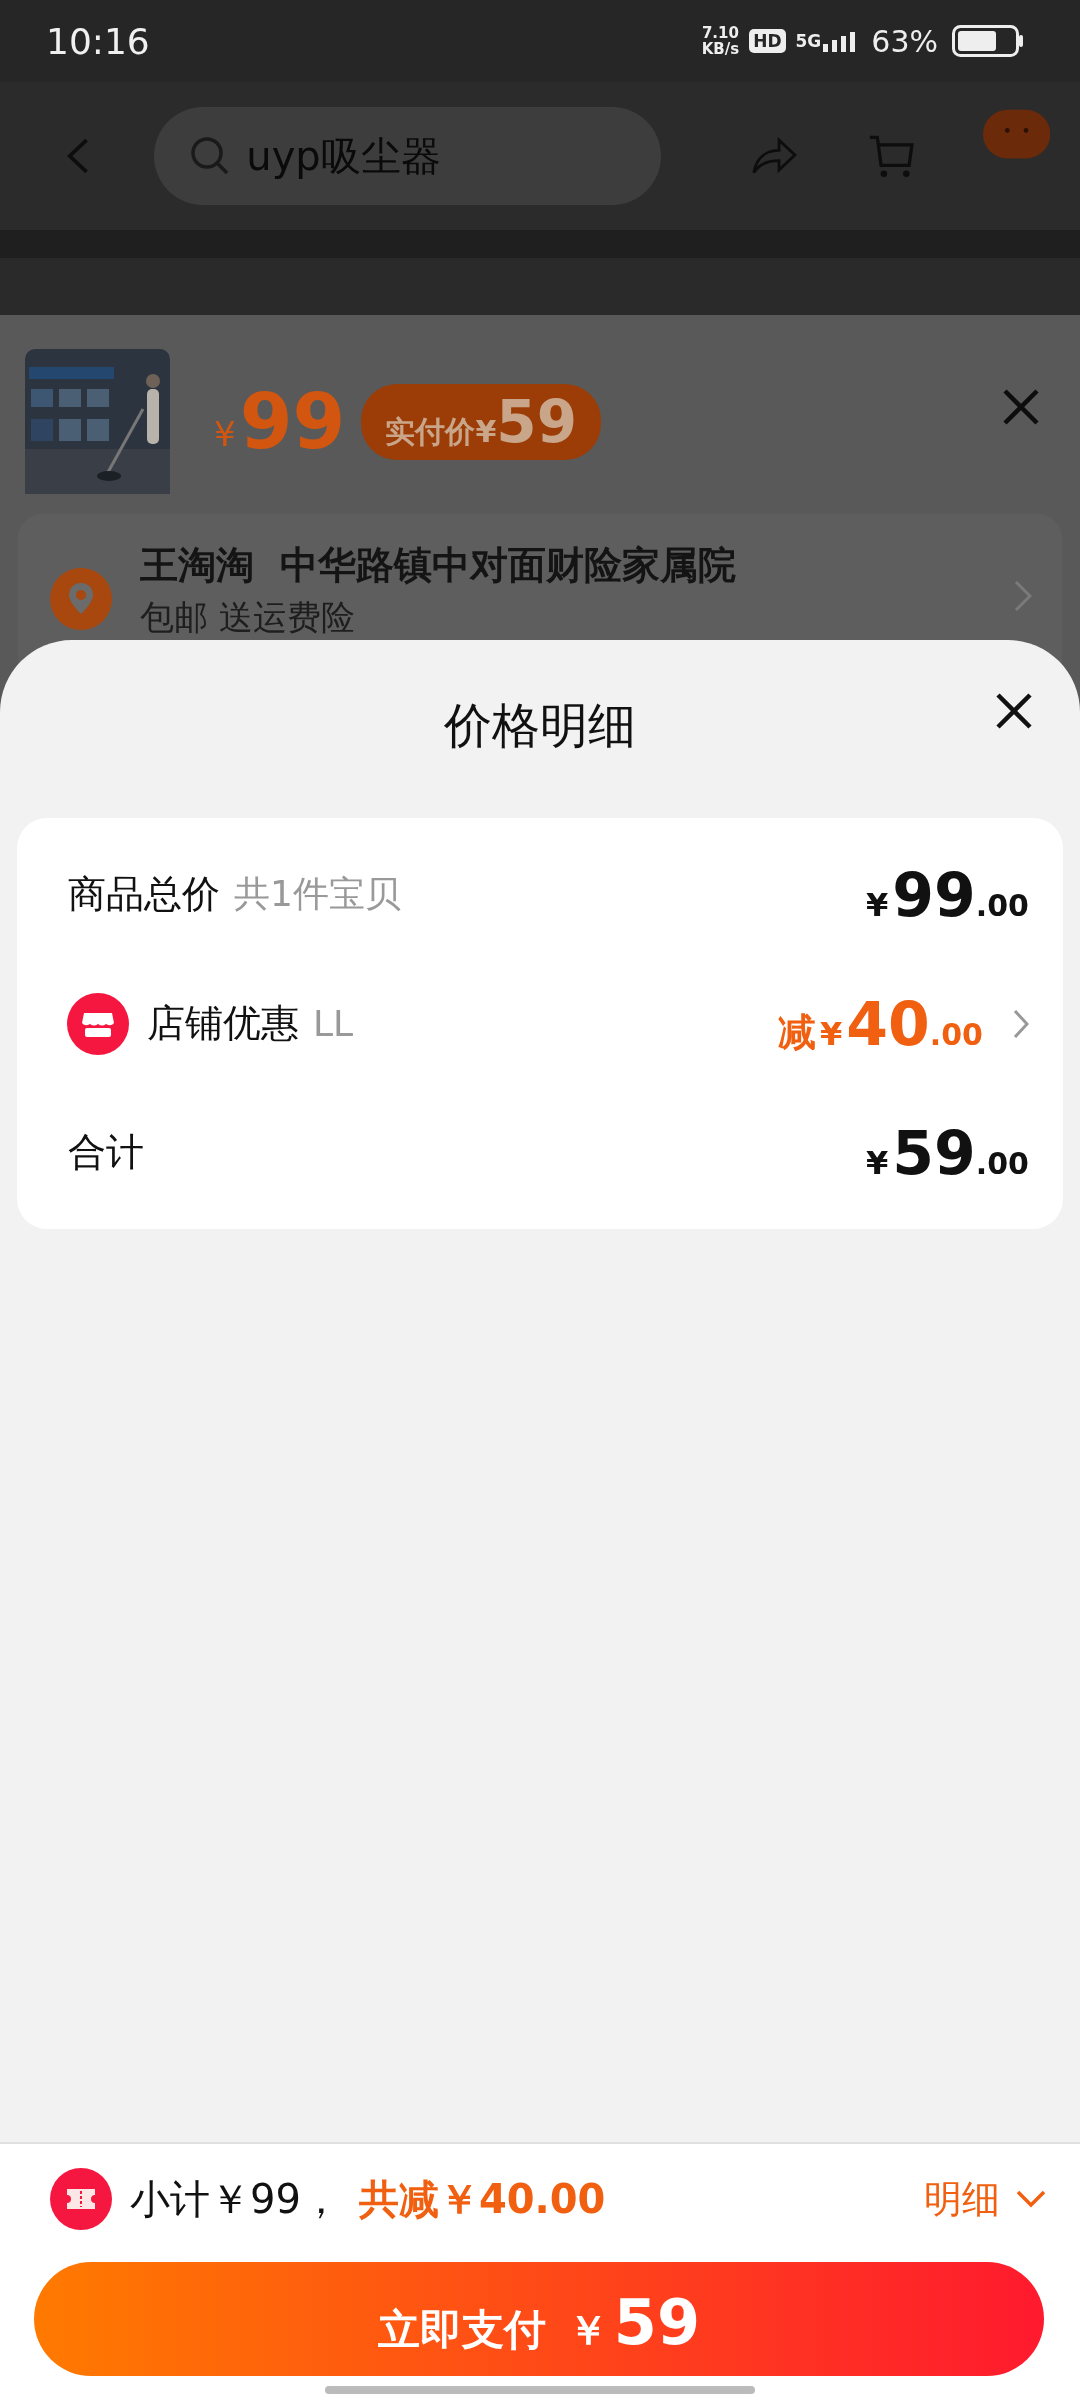  Describe the element at coordinates (333, 1023) in the screenshot. I see `row-note: LL` at that location.